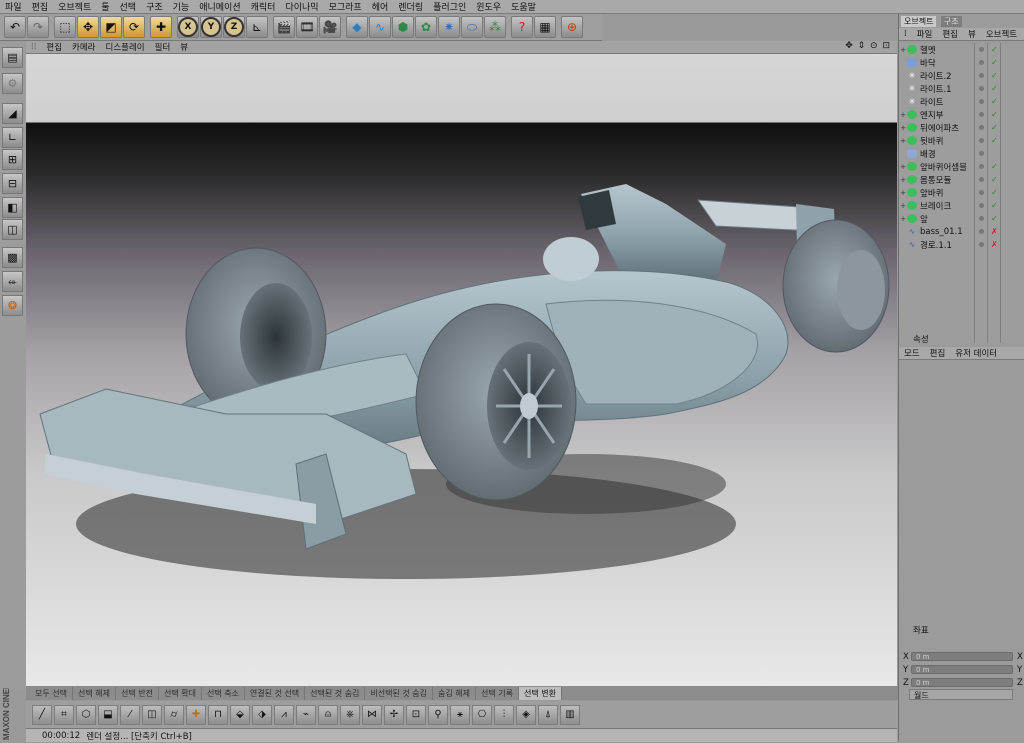 Image resolution: width=1024 pixels, height=743 pixels. What do you see at coordinates (372, 714) in the screenshot?
I see `extrude-icon: ⋈` at bounding box center [372, 714].